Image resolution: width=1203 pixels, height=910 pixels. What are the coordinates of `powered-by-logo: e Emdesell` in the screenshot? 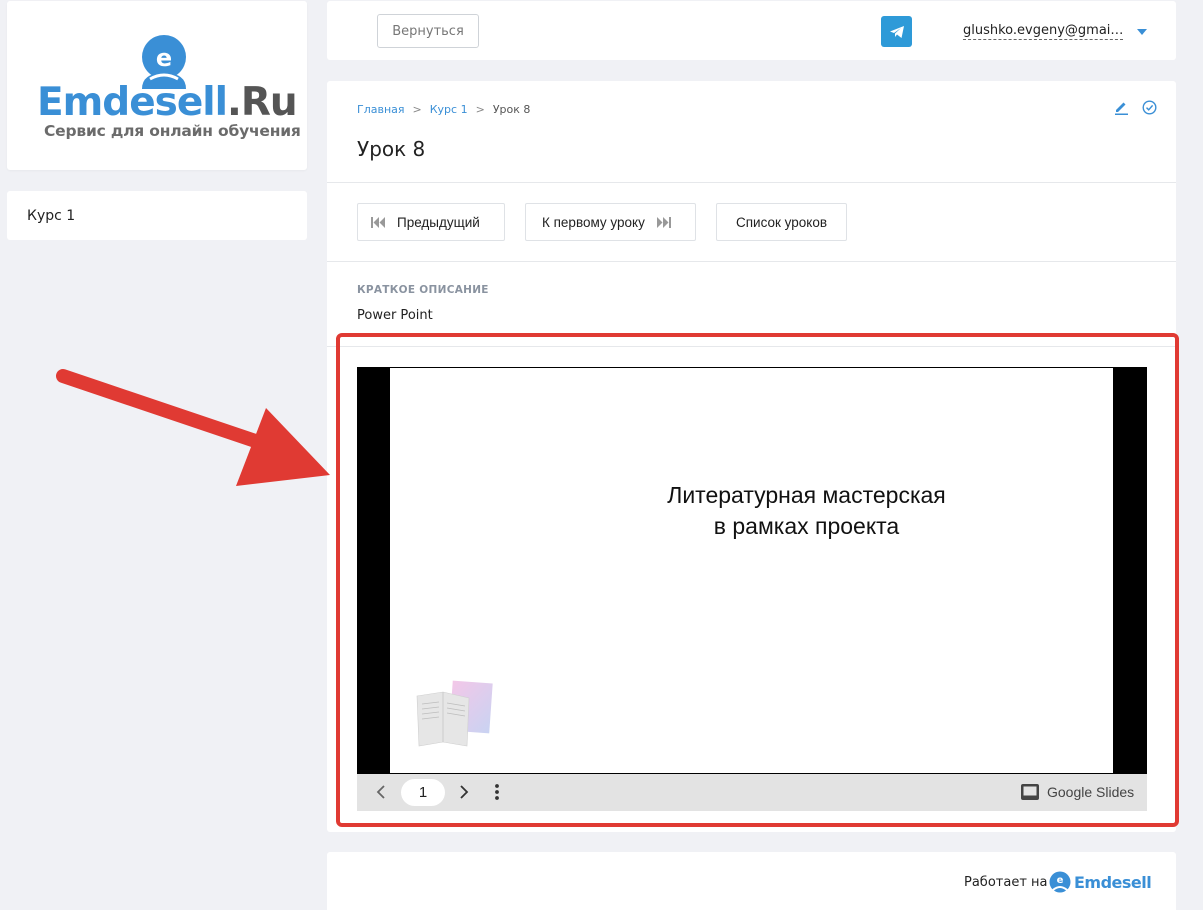 It's located at (1100, 882).